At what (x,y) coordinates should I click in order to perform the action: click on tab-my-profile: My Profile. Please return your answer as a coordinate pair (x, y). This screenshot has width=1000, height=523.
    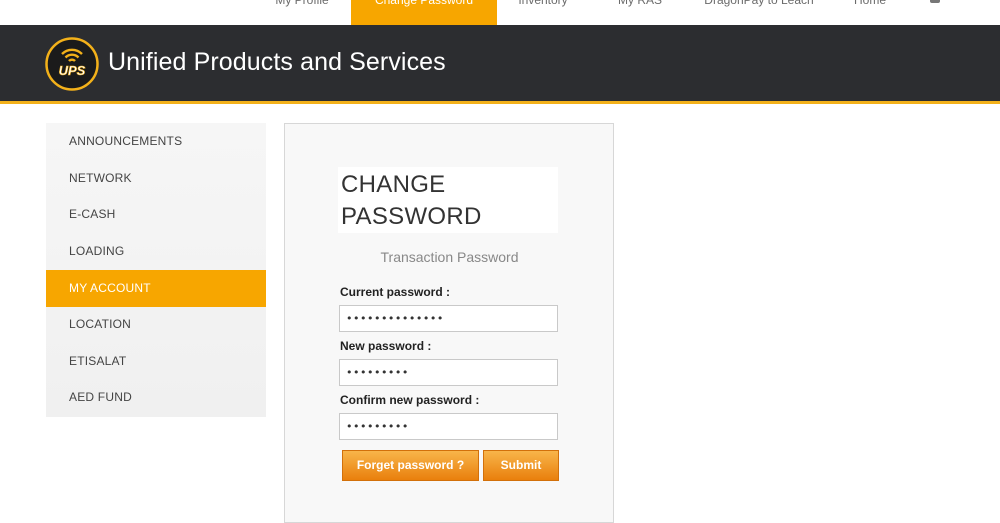
    Looking at the image, I should click on (302, 12).